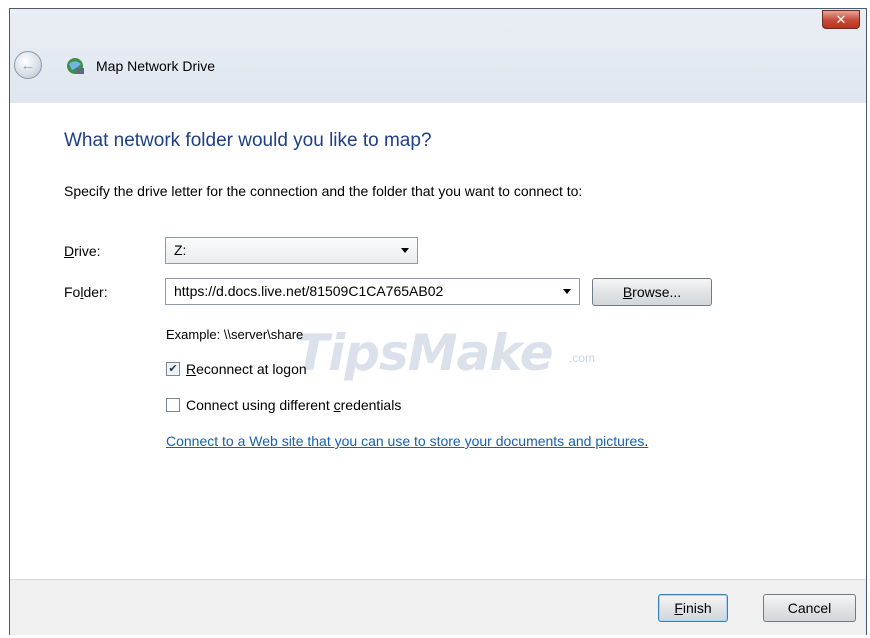 The width and height of the screenshot is (870, 638). Describe the element at coordinates (173, 405) in the screenshot. I see `credentials-checkbox` at that location.